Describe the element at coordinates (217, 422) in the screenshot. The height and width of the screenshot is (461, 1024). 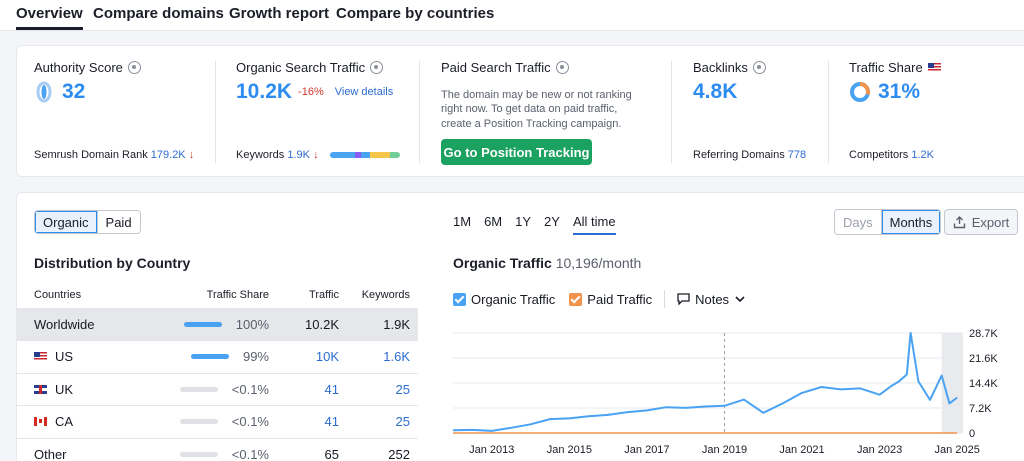
I see `table-row: CA <0.1% 41 25` at that location.